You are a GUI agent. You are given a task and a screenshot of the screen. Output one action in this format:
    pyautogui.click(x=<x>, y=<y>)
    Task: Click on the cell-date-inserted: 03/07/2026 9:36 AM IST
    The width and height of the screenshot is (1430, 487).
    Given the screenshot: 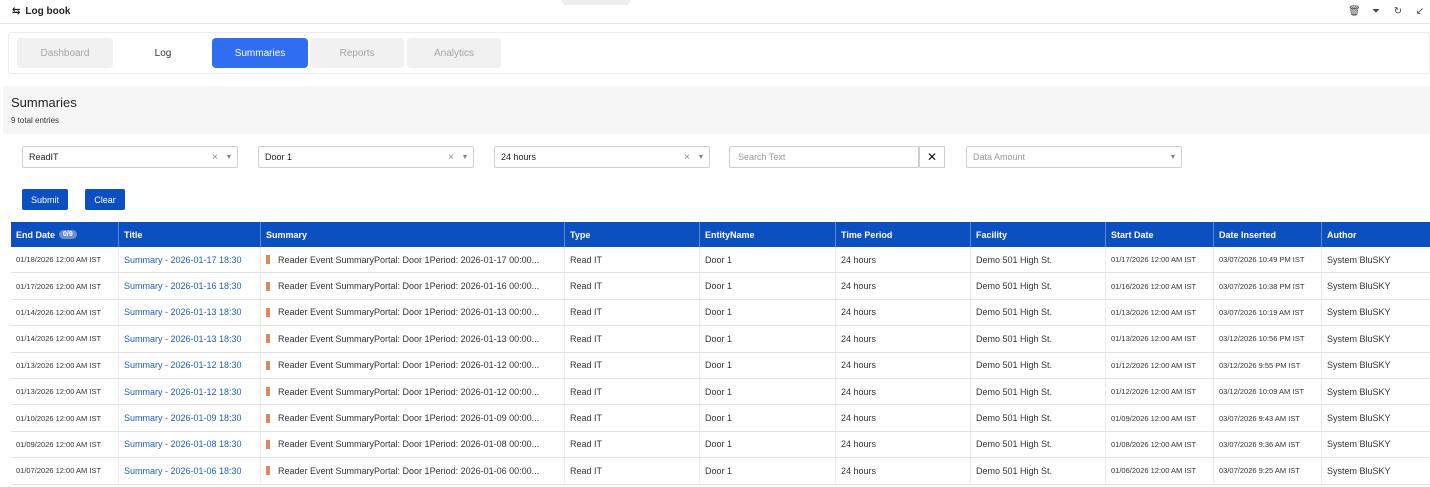 What is the action you would take?
    pyautogui.click(x=1268, y=444)
    